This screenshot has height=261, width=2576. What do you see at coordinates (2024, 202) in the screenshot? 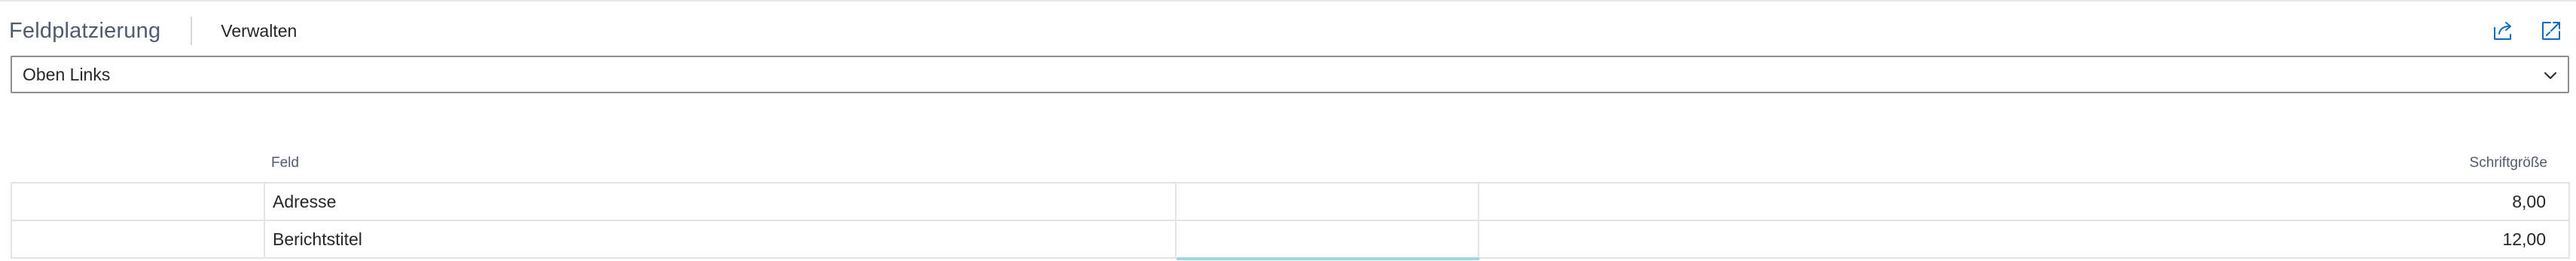
I see `font-size-cell: 8,00` at bounding box center [2024, 202].